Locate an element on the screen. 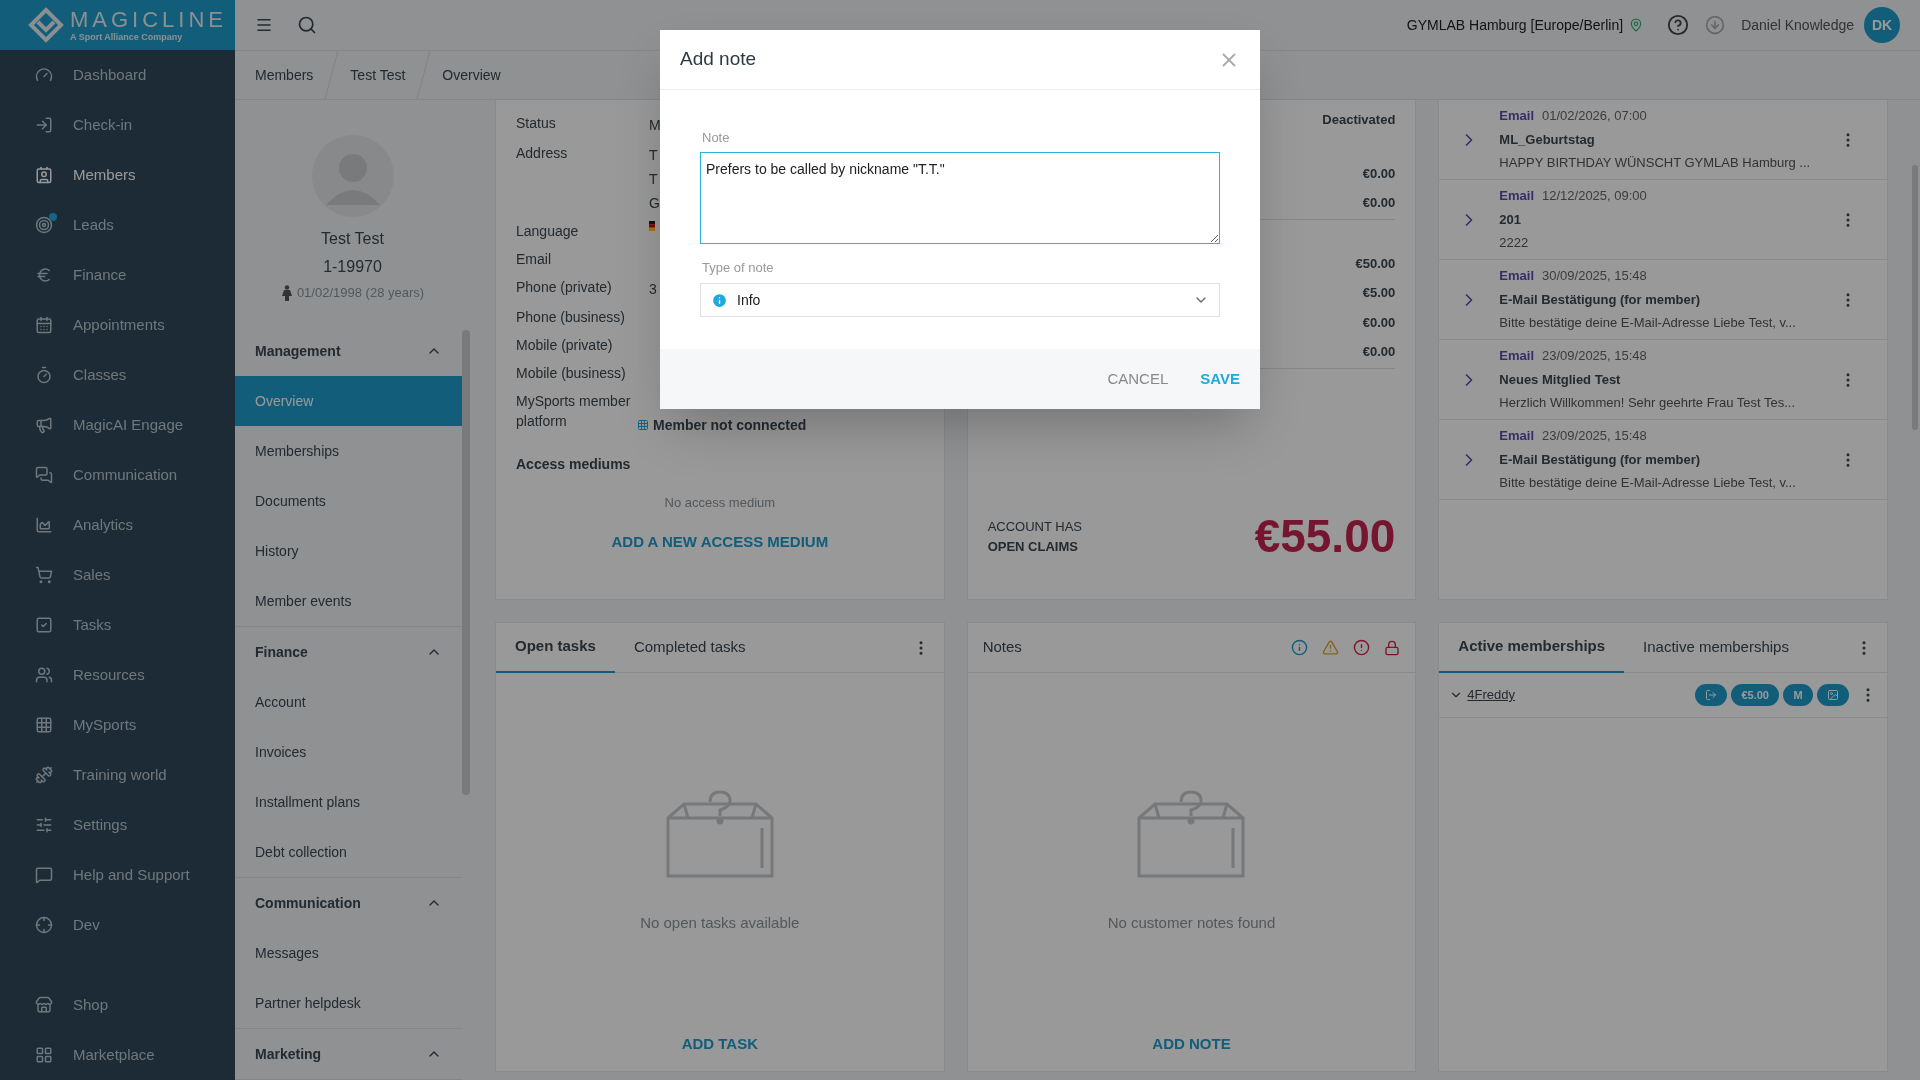 This screenshot has height=1080, width=1920. field-value: T is located at coordinates (654, 179).